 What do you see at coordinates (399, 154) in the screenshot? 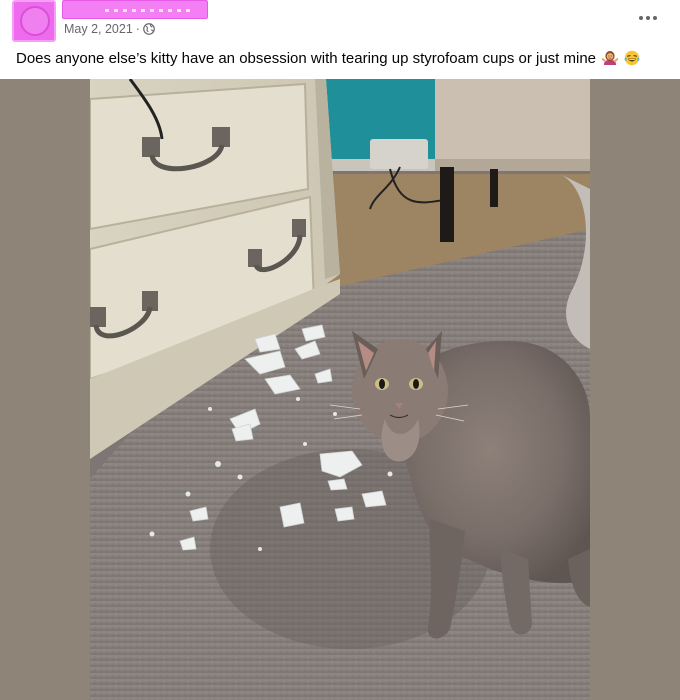
I see `outlet-box` at bounding box center [399, 154].